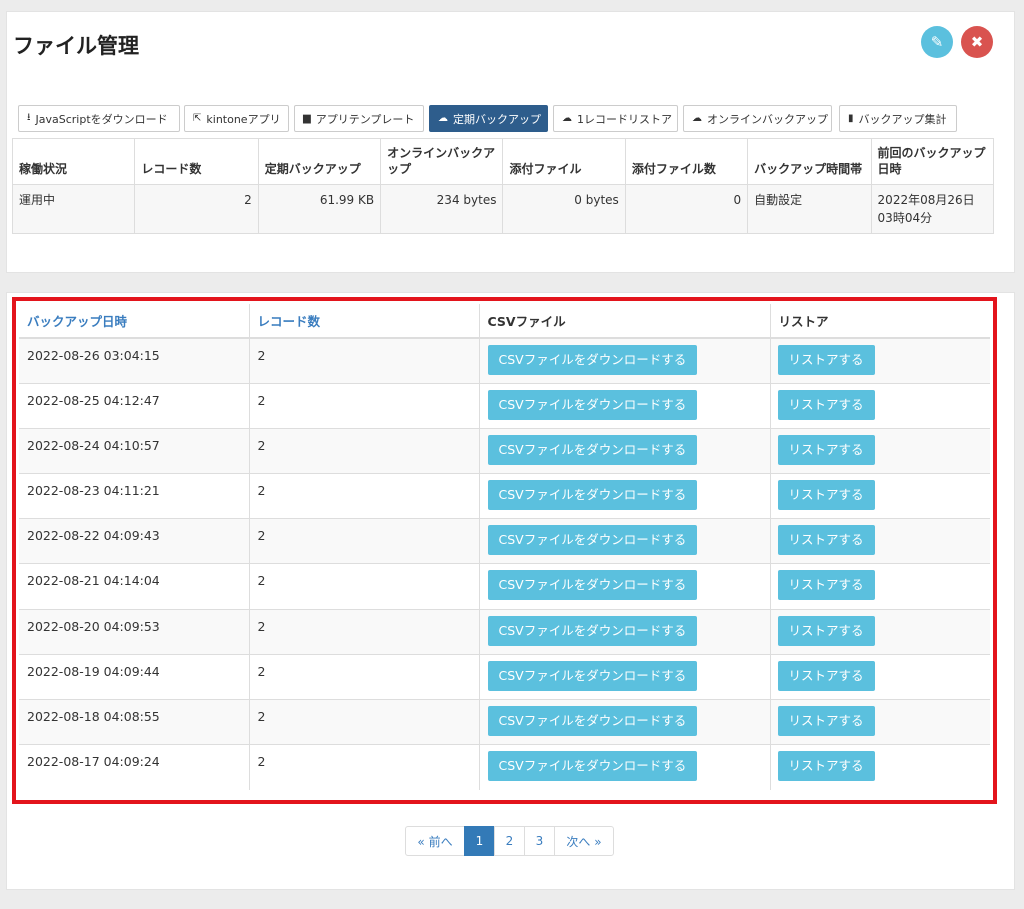 This screenshot has width=1024, height=909. Describe the element at coordinates (101, 119) in the screenshot. I see `toolbar-button-label: JavaScriptをダウンロード` at that location.